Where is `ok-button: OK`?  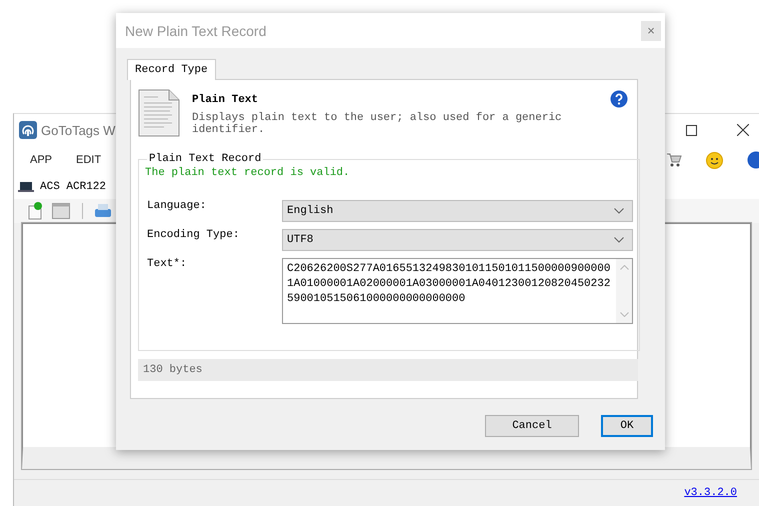
ok-button: OK is located at coordinates (627, 426).